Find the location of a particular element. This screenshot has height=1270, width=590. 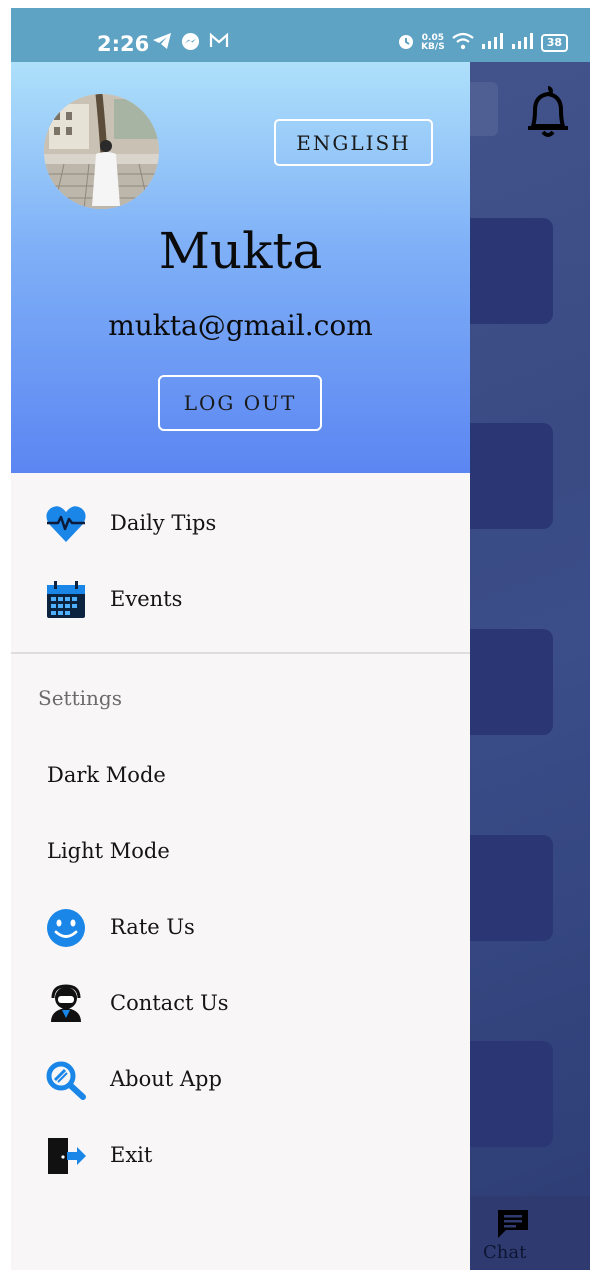

status-right: 0.05 KB/S 38 is located at coordinates (482, 43).